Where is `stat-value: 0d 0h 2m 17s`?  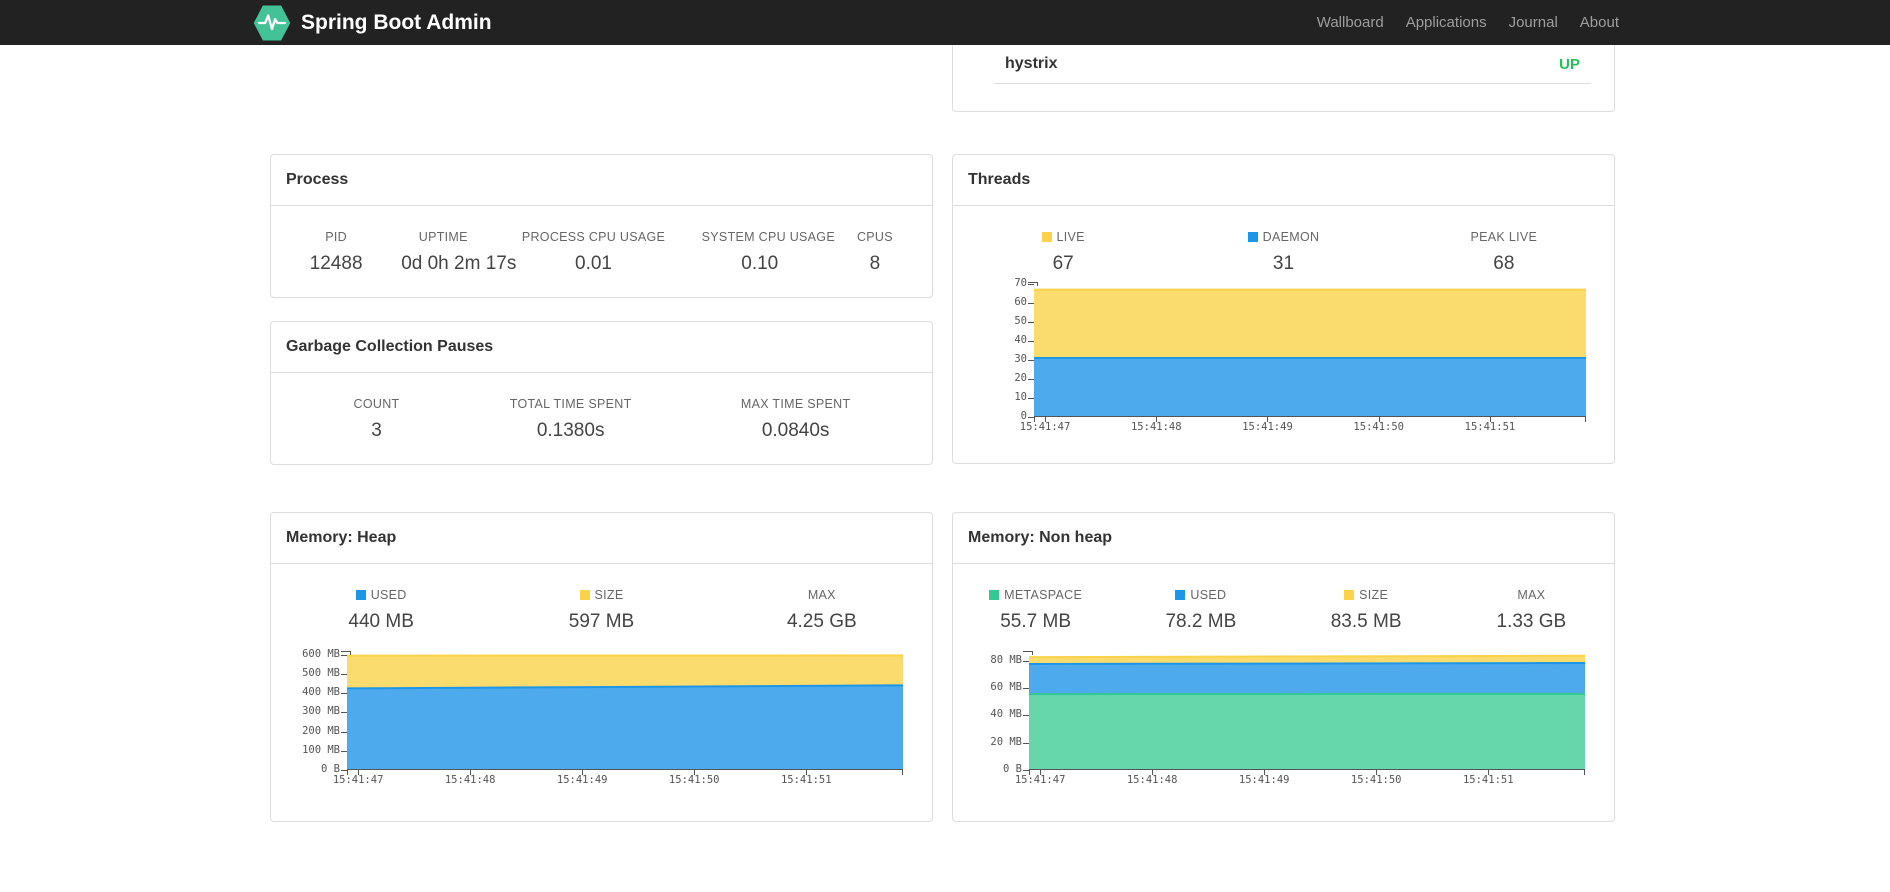 stat-value: 0d 0h 2m 17s is located at coordinates (459, 263).